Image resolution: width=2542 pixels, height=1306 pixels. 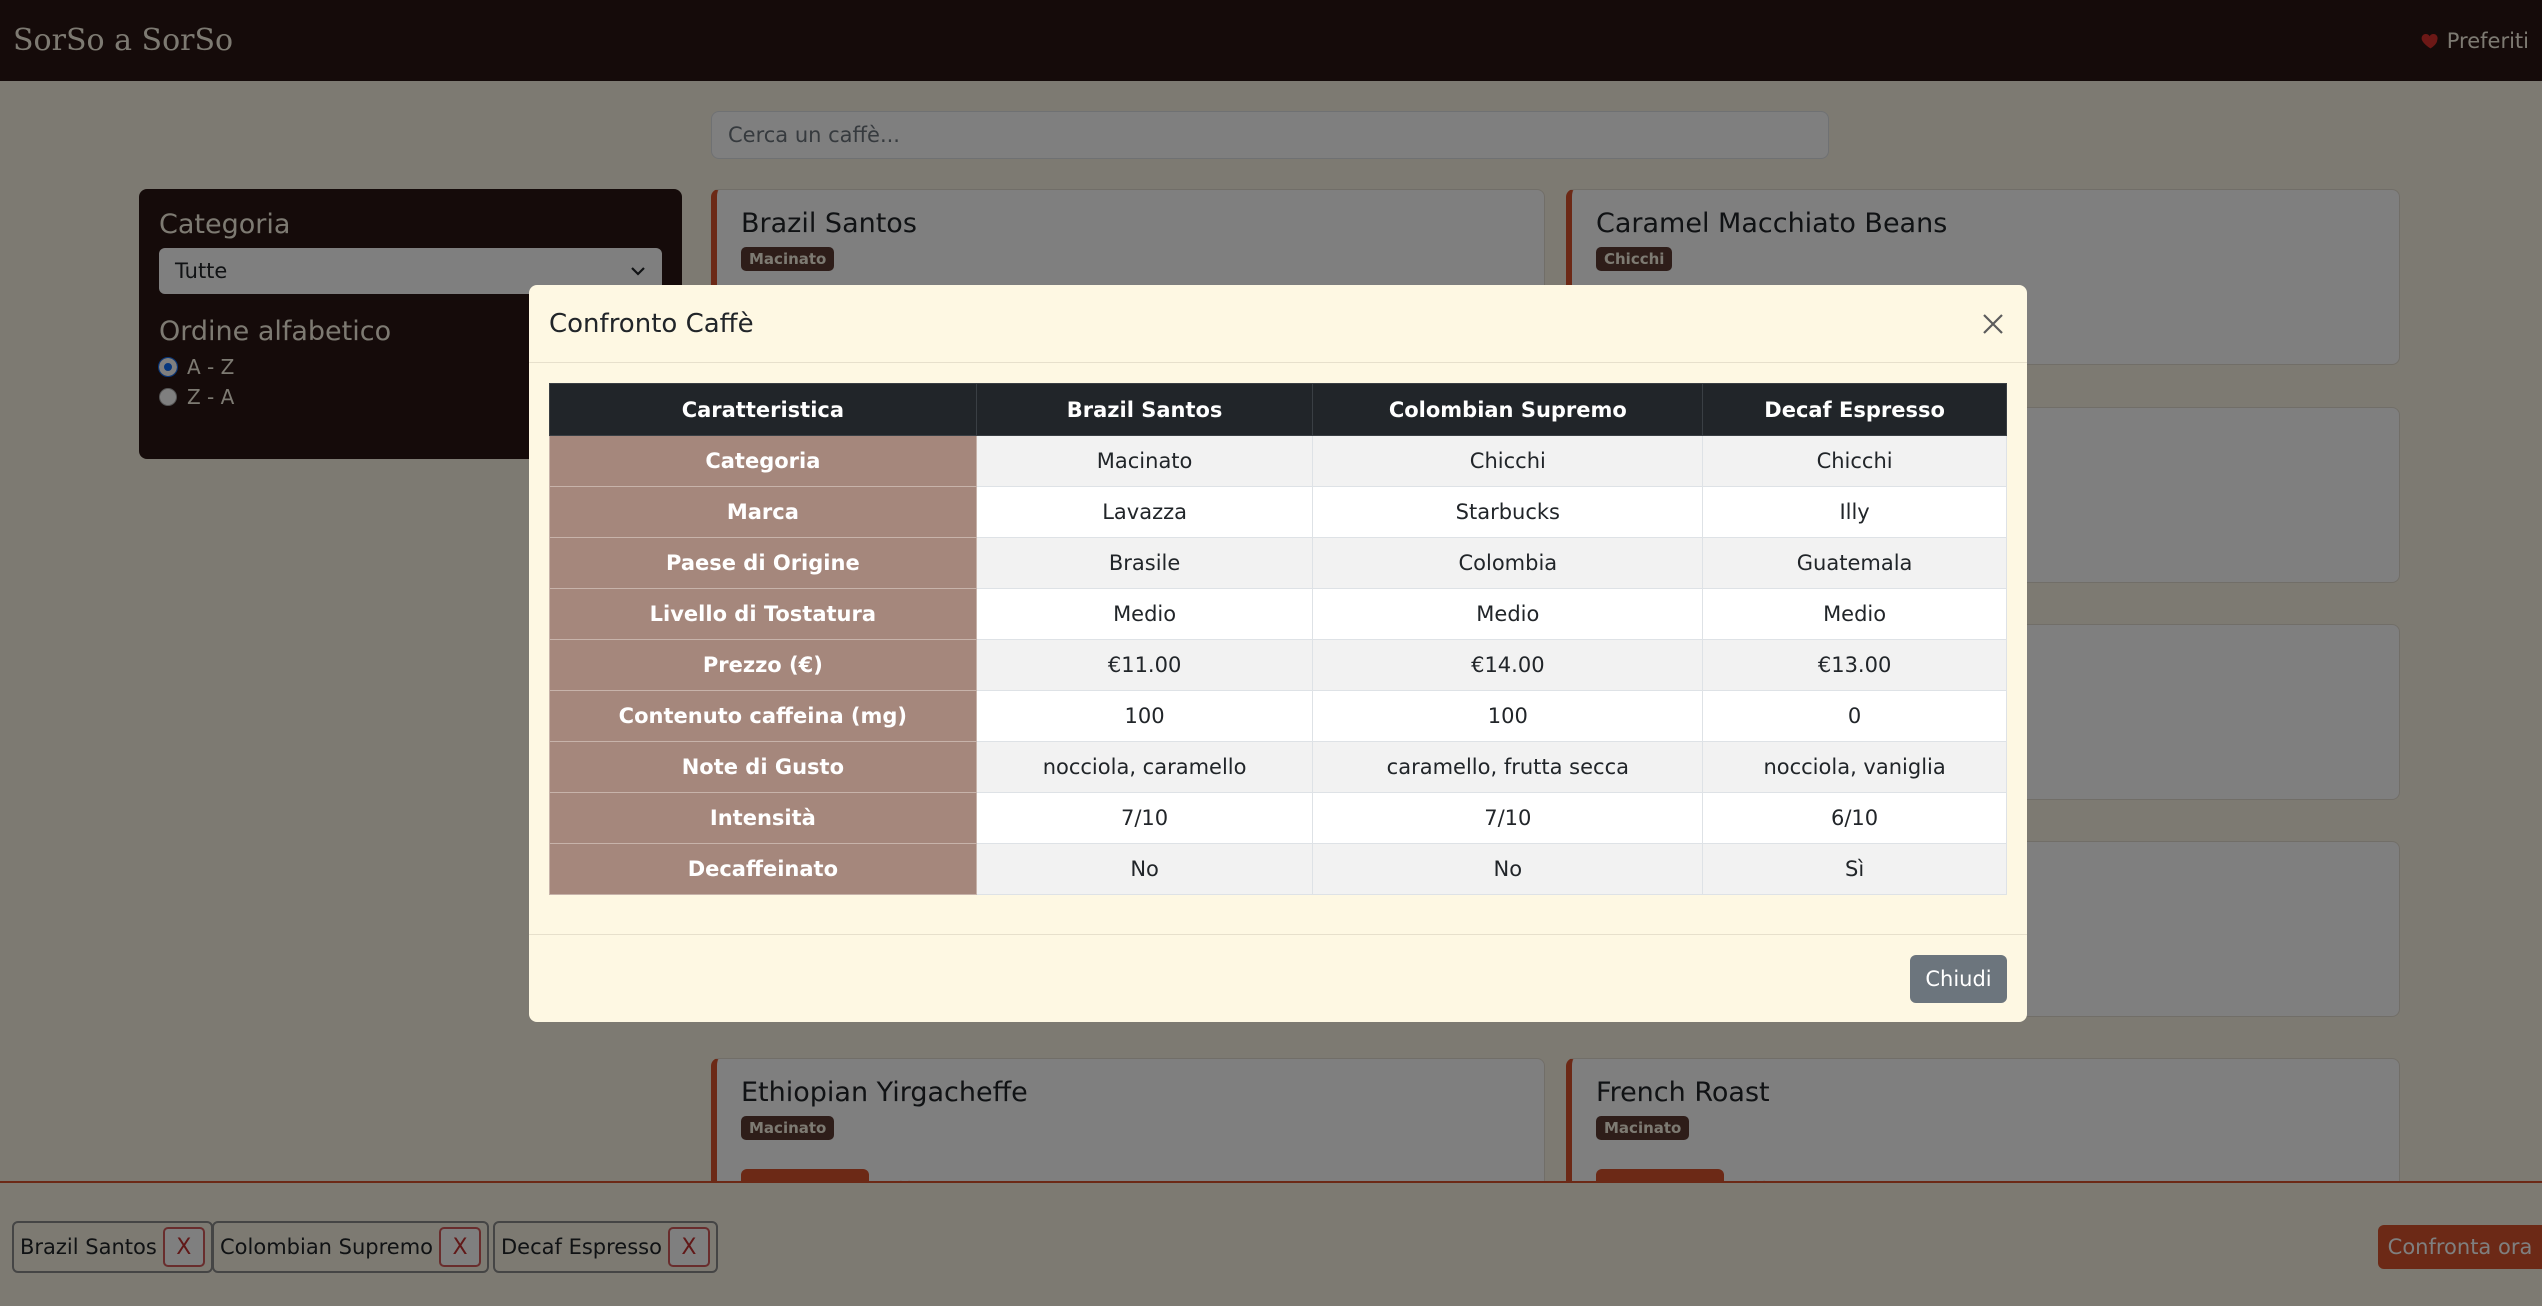 What do you see at coordinates (1854, 665) in the screenshot?
I see `table-cell: €13.00` at bounding box center [1854, 665].